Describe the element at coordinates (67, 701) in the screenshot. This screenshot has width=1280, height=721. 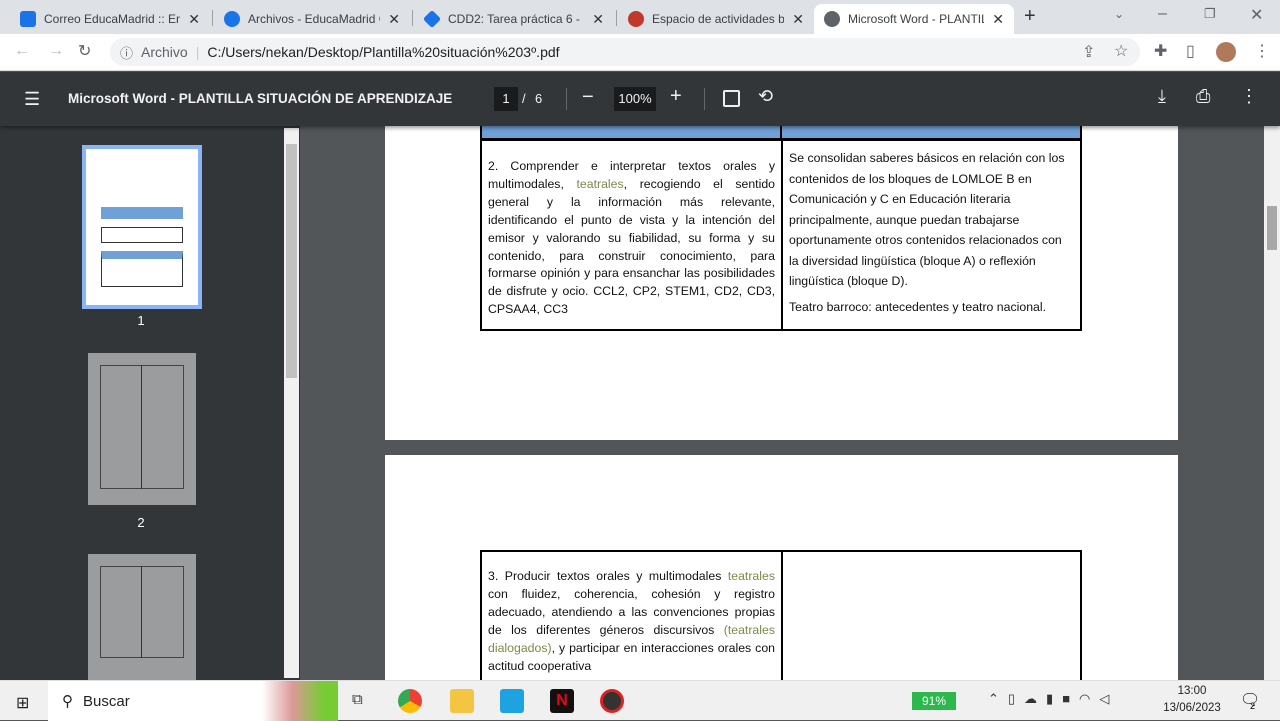
I see `search-icon: ⚲` at that location.